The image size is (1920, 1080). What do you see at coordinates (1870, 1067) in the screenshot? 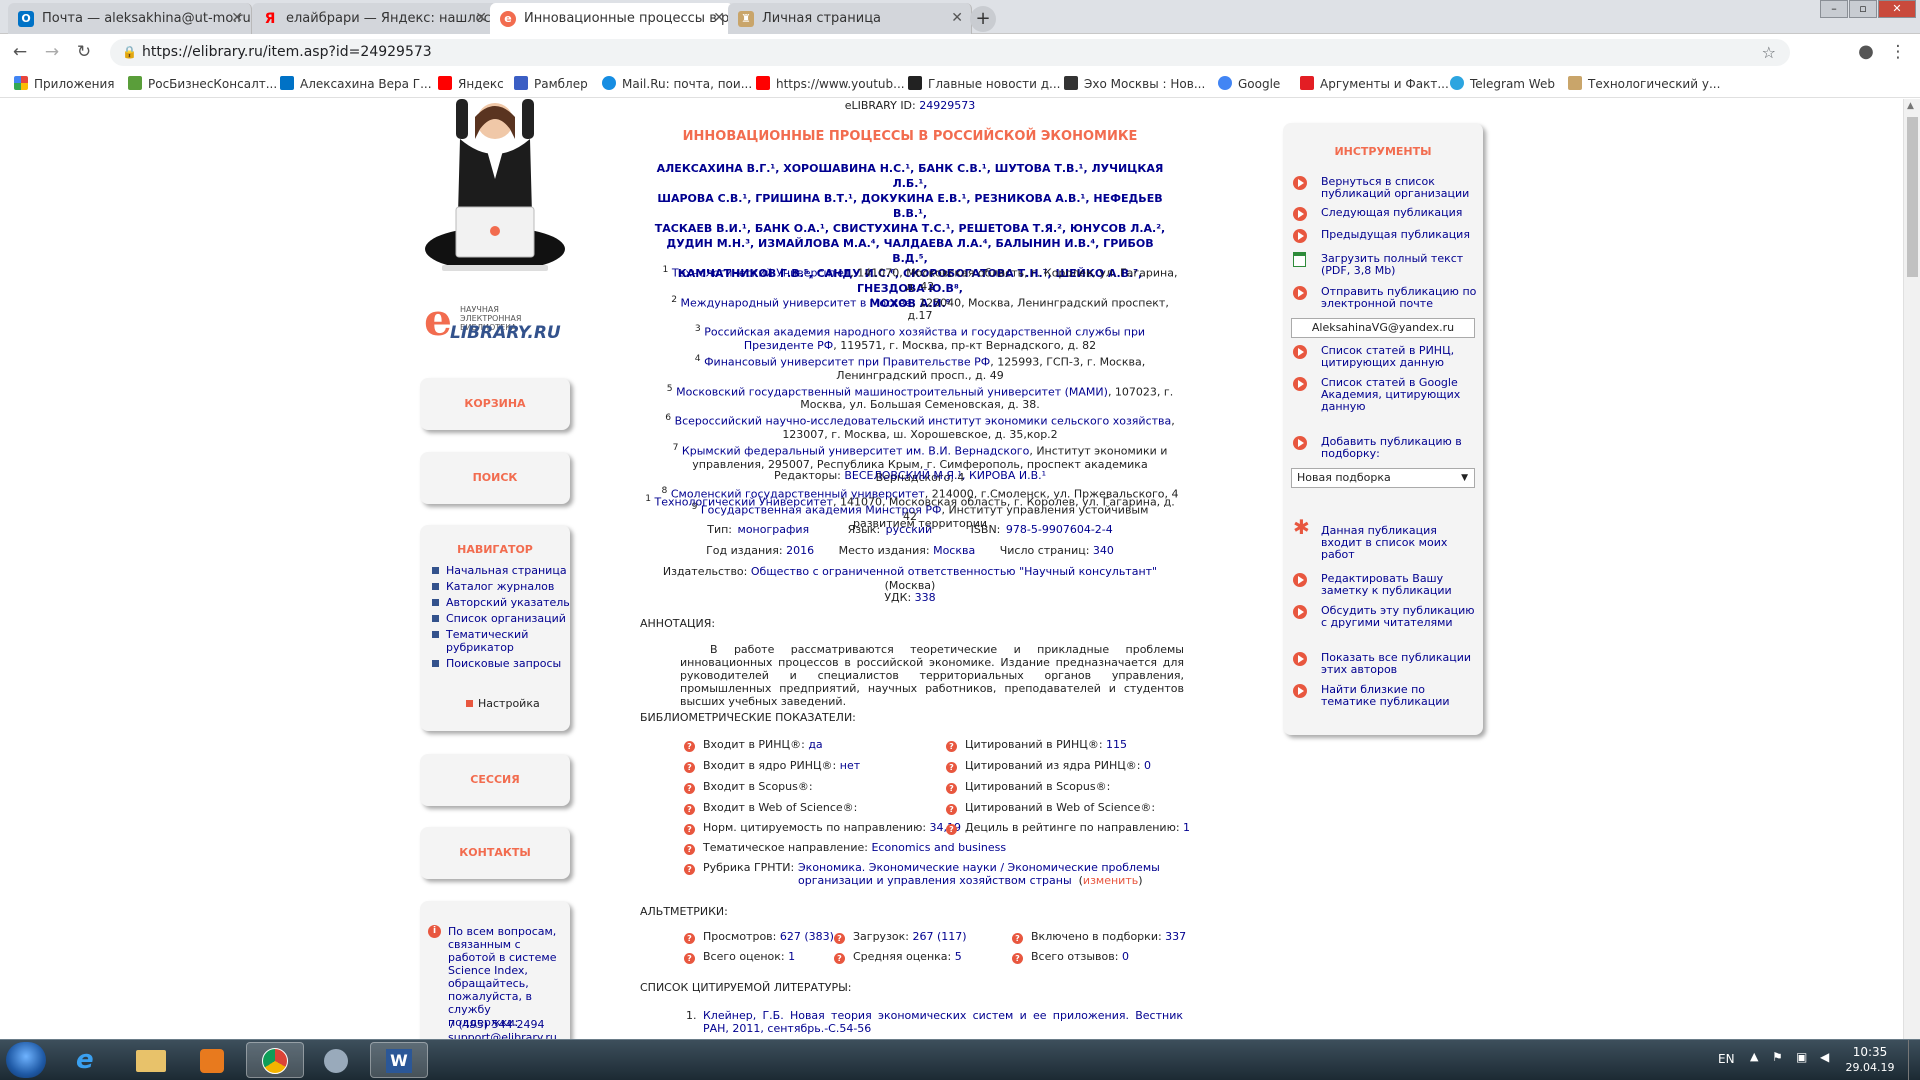
I see `clock-date: 29.04.19` at bounding box center [1870, 1067].